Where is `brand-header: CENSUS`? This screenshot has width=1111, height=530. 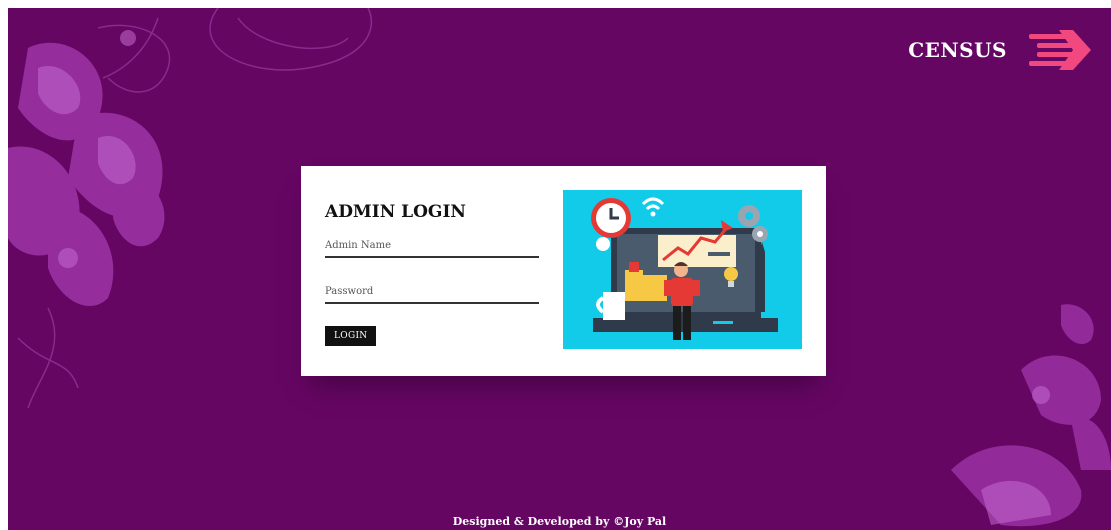 brand-header: CENSUS is located at coordinates (1000, 50).